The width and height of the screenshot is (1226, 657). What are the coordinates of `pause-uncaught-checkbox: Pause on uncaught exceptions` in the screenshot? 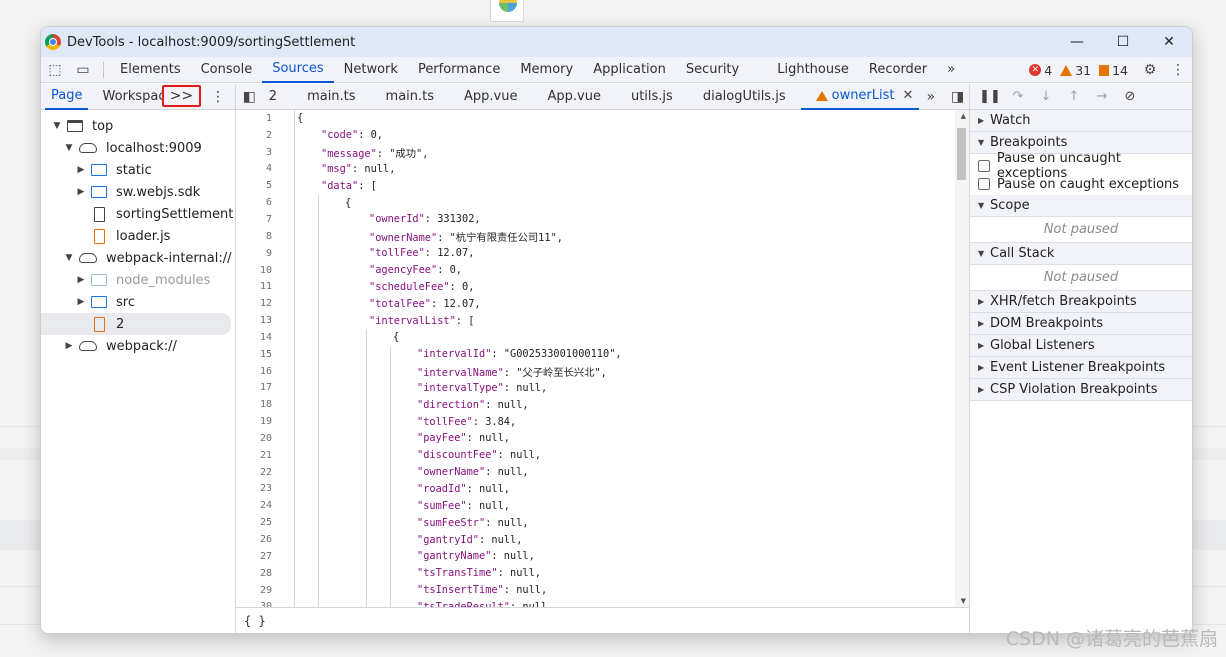 It's located at (1081, 166).